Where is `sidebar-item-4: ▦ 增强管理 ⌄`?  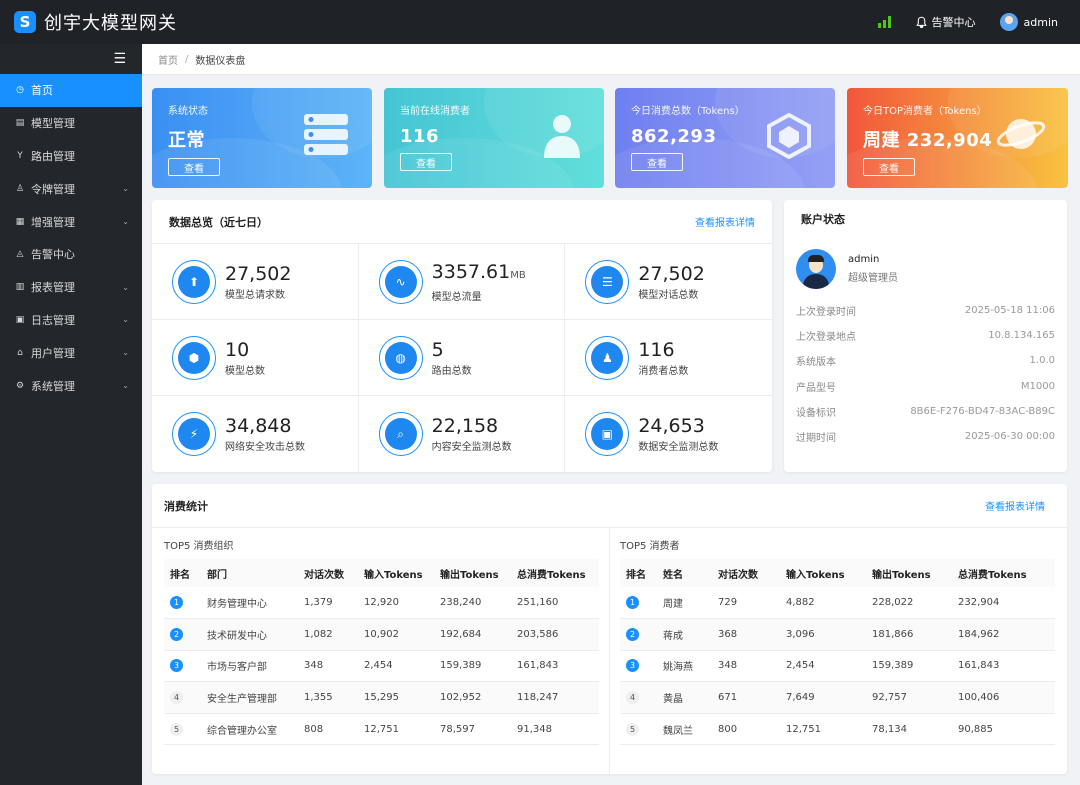
sidebar-item-4: ▦ 增强管理 ⌄ is located at coordinates (71, 221).